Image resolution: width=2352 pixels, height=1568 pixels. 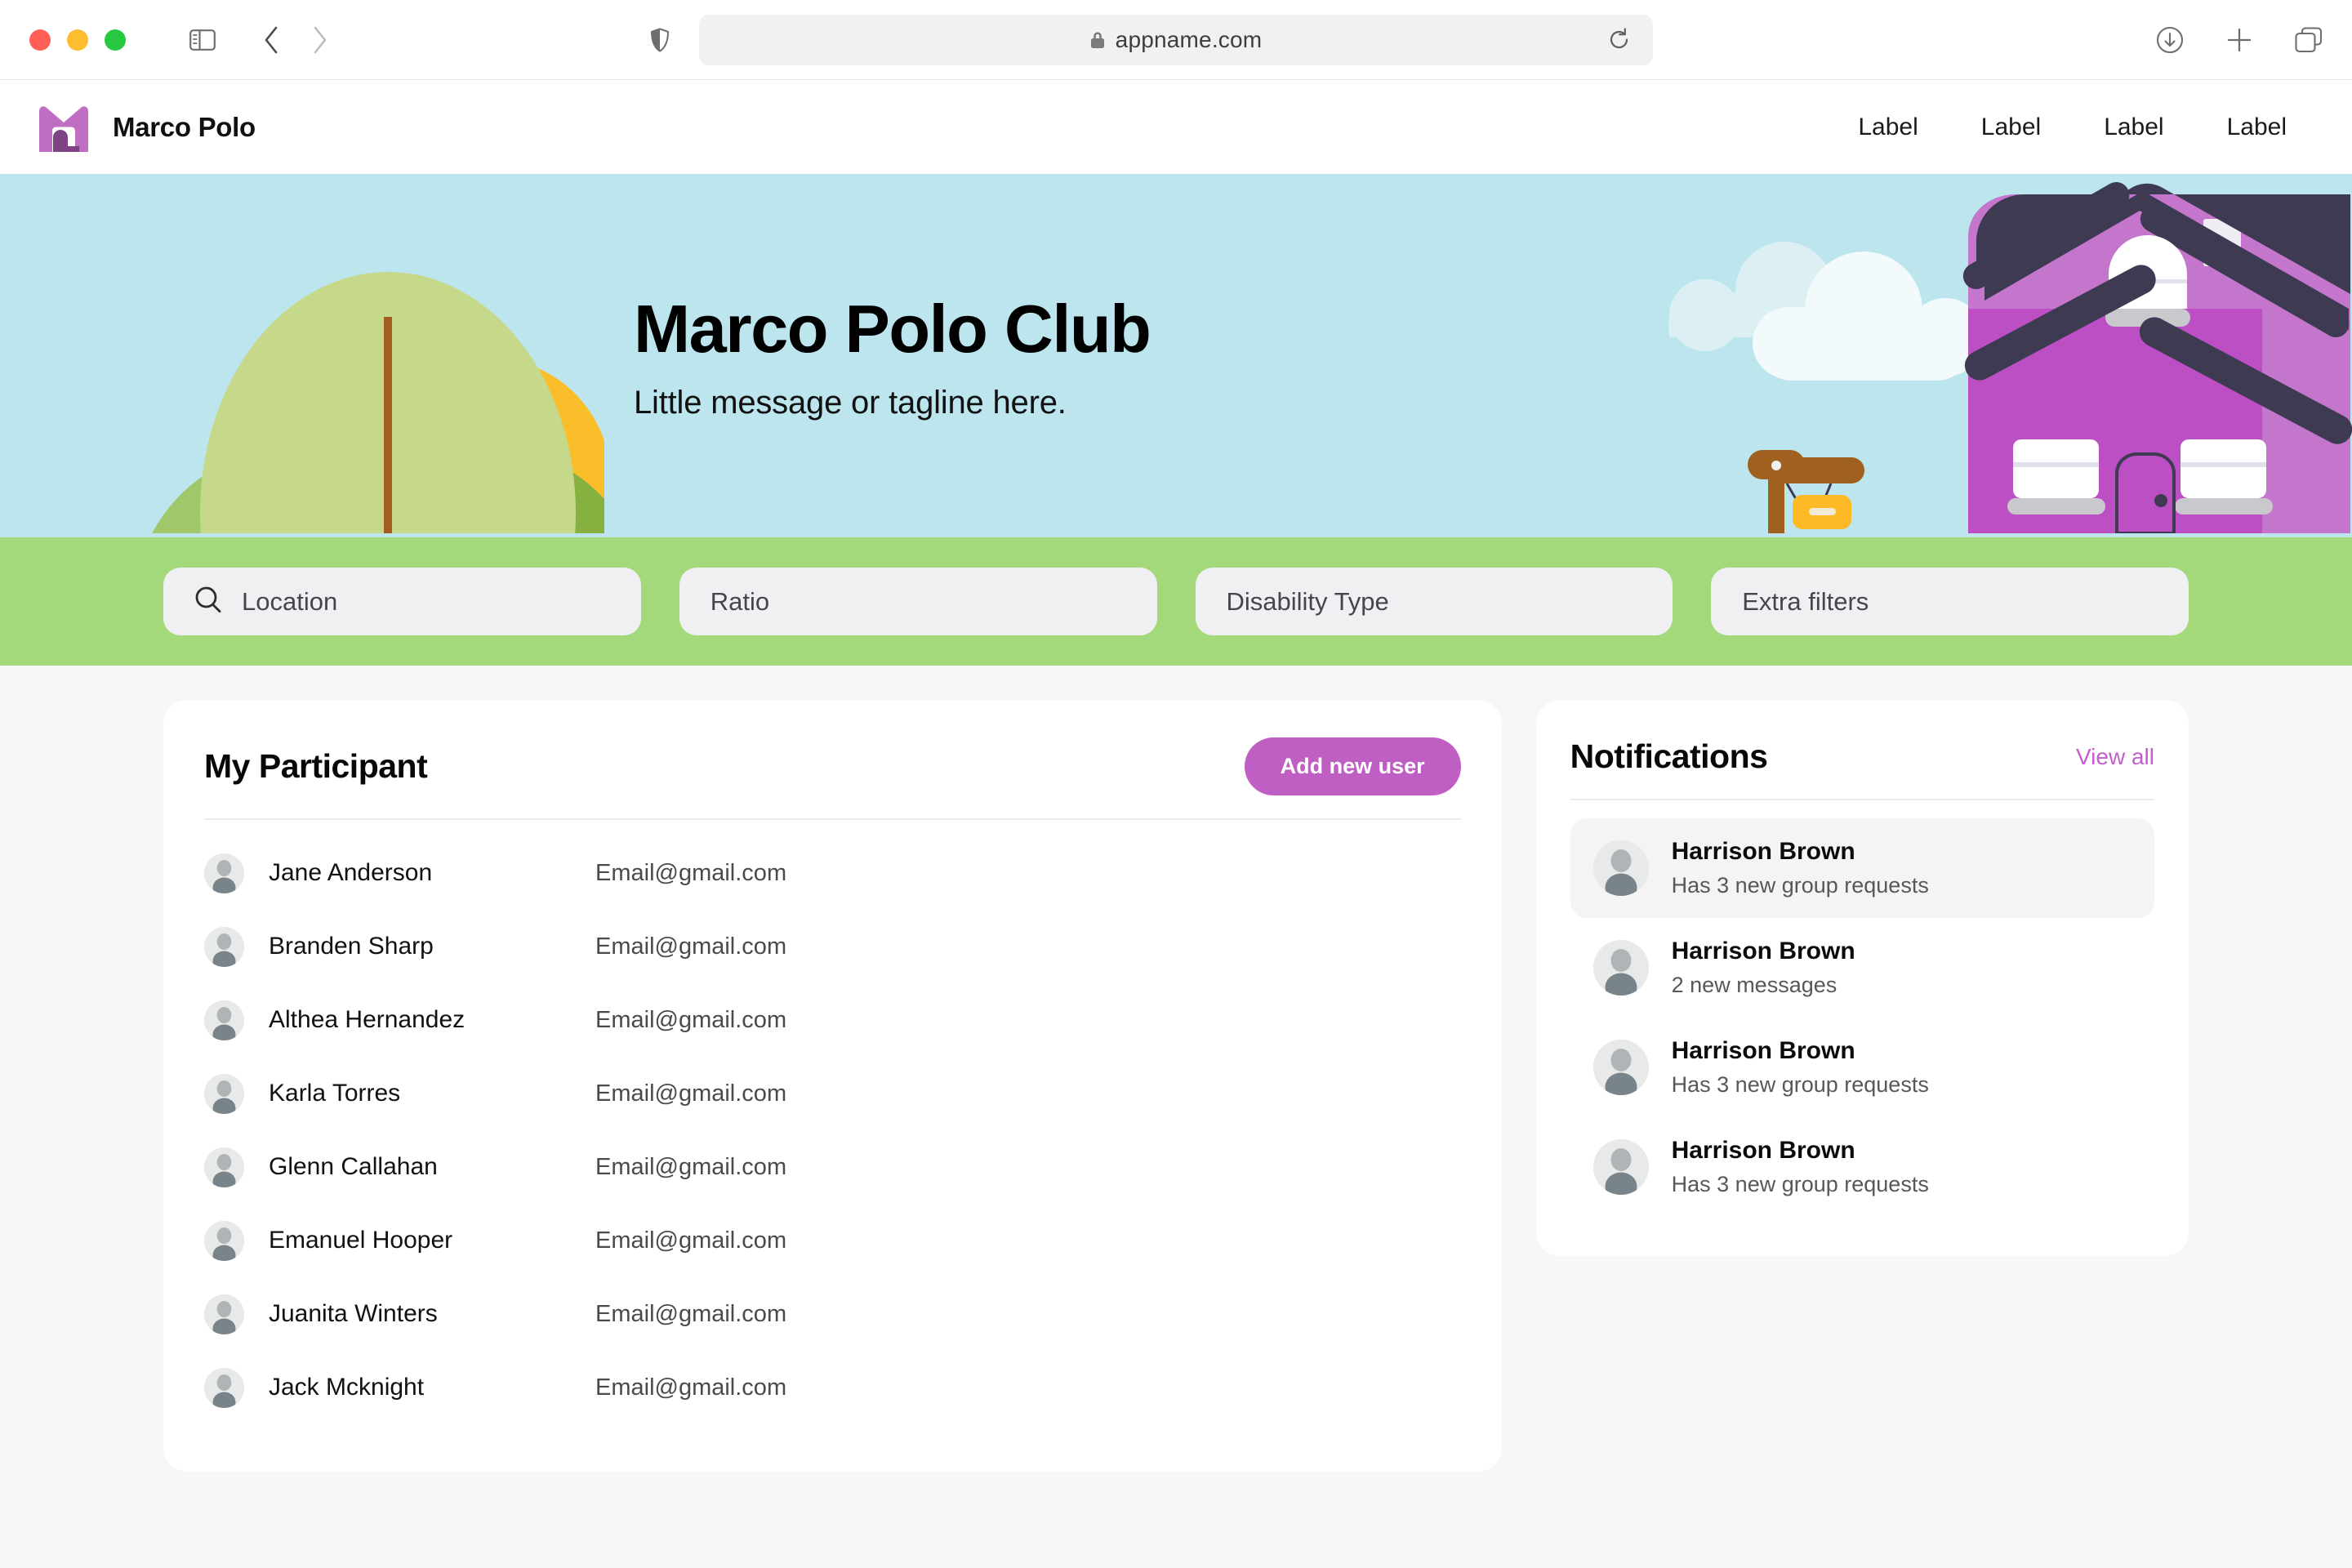 I want to click on url-display: appname.com, so click(x=1176, y=40).